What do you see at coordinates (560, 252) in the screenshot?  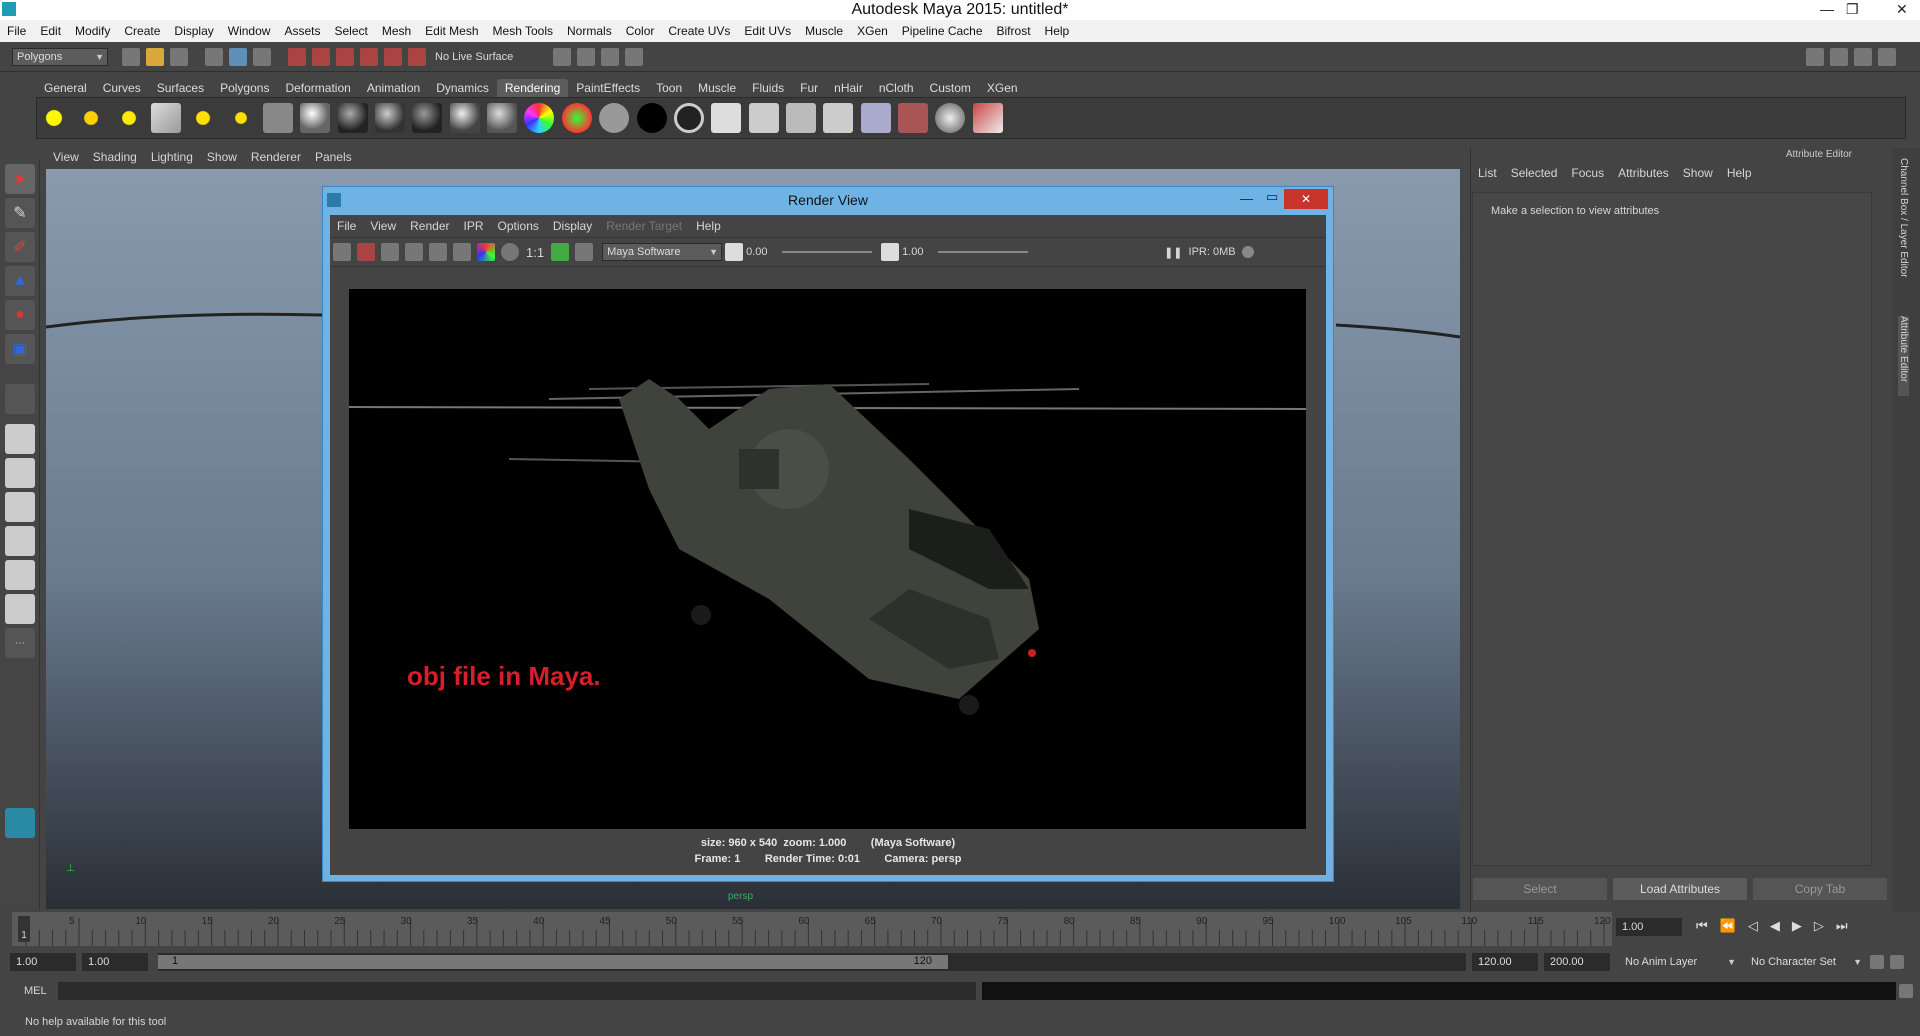 I see `display-real-size-icon` at bounding box center [560, 252].